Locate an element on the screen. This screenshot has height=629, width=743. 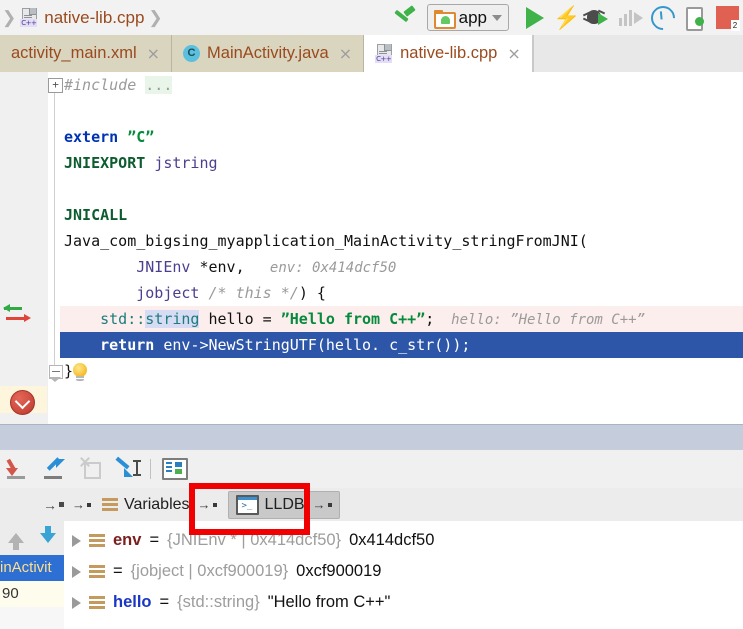
breakpoint-icon is located at coordinates (22, 402).